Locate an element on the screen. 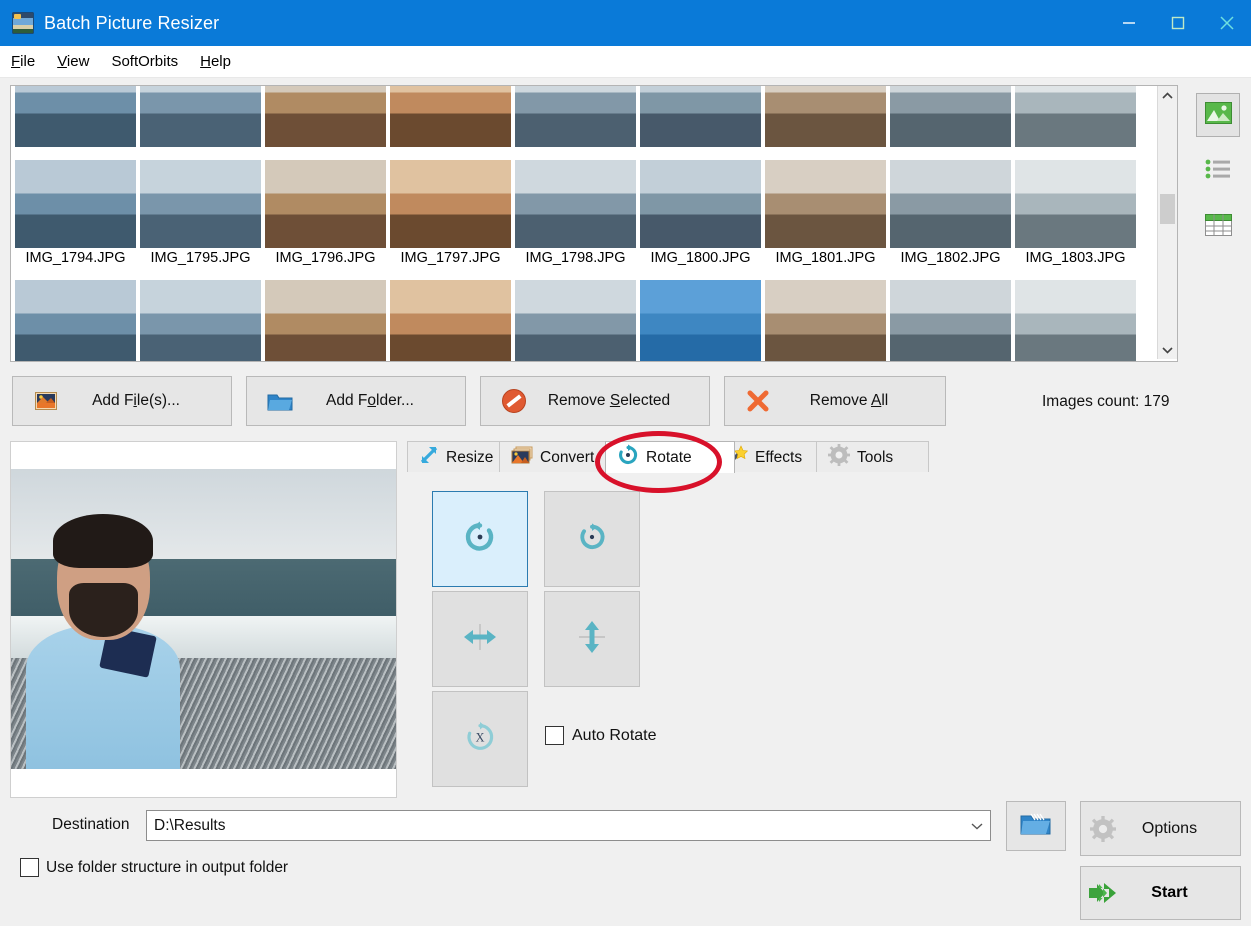 The image size is (1251, 926). thumbnail-item: IMG_1819.JPG is located at coordinates (700, 320).